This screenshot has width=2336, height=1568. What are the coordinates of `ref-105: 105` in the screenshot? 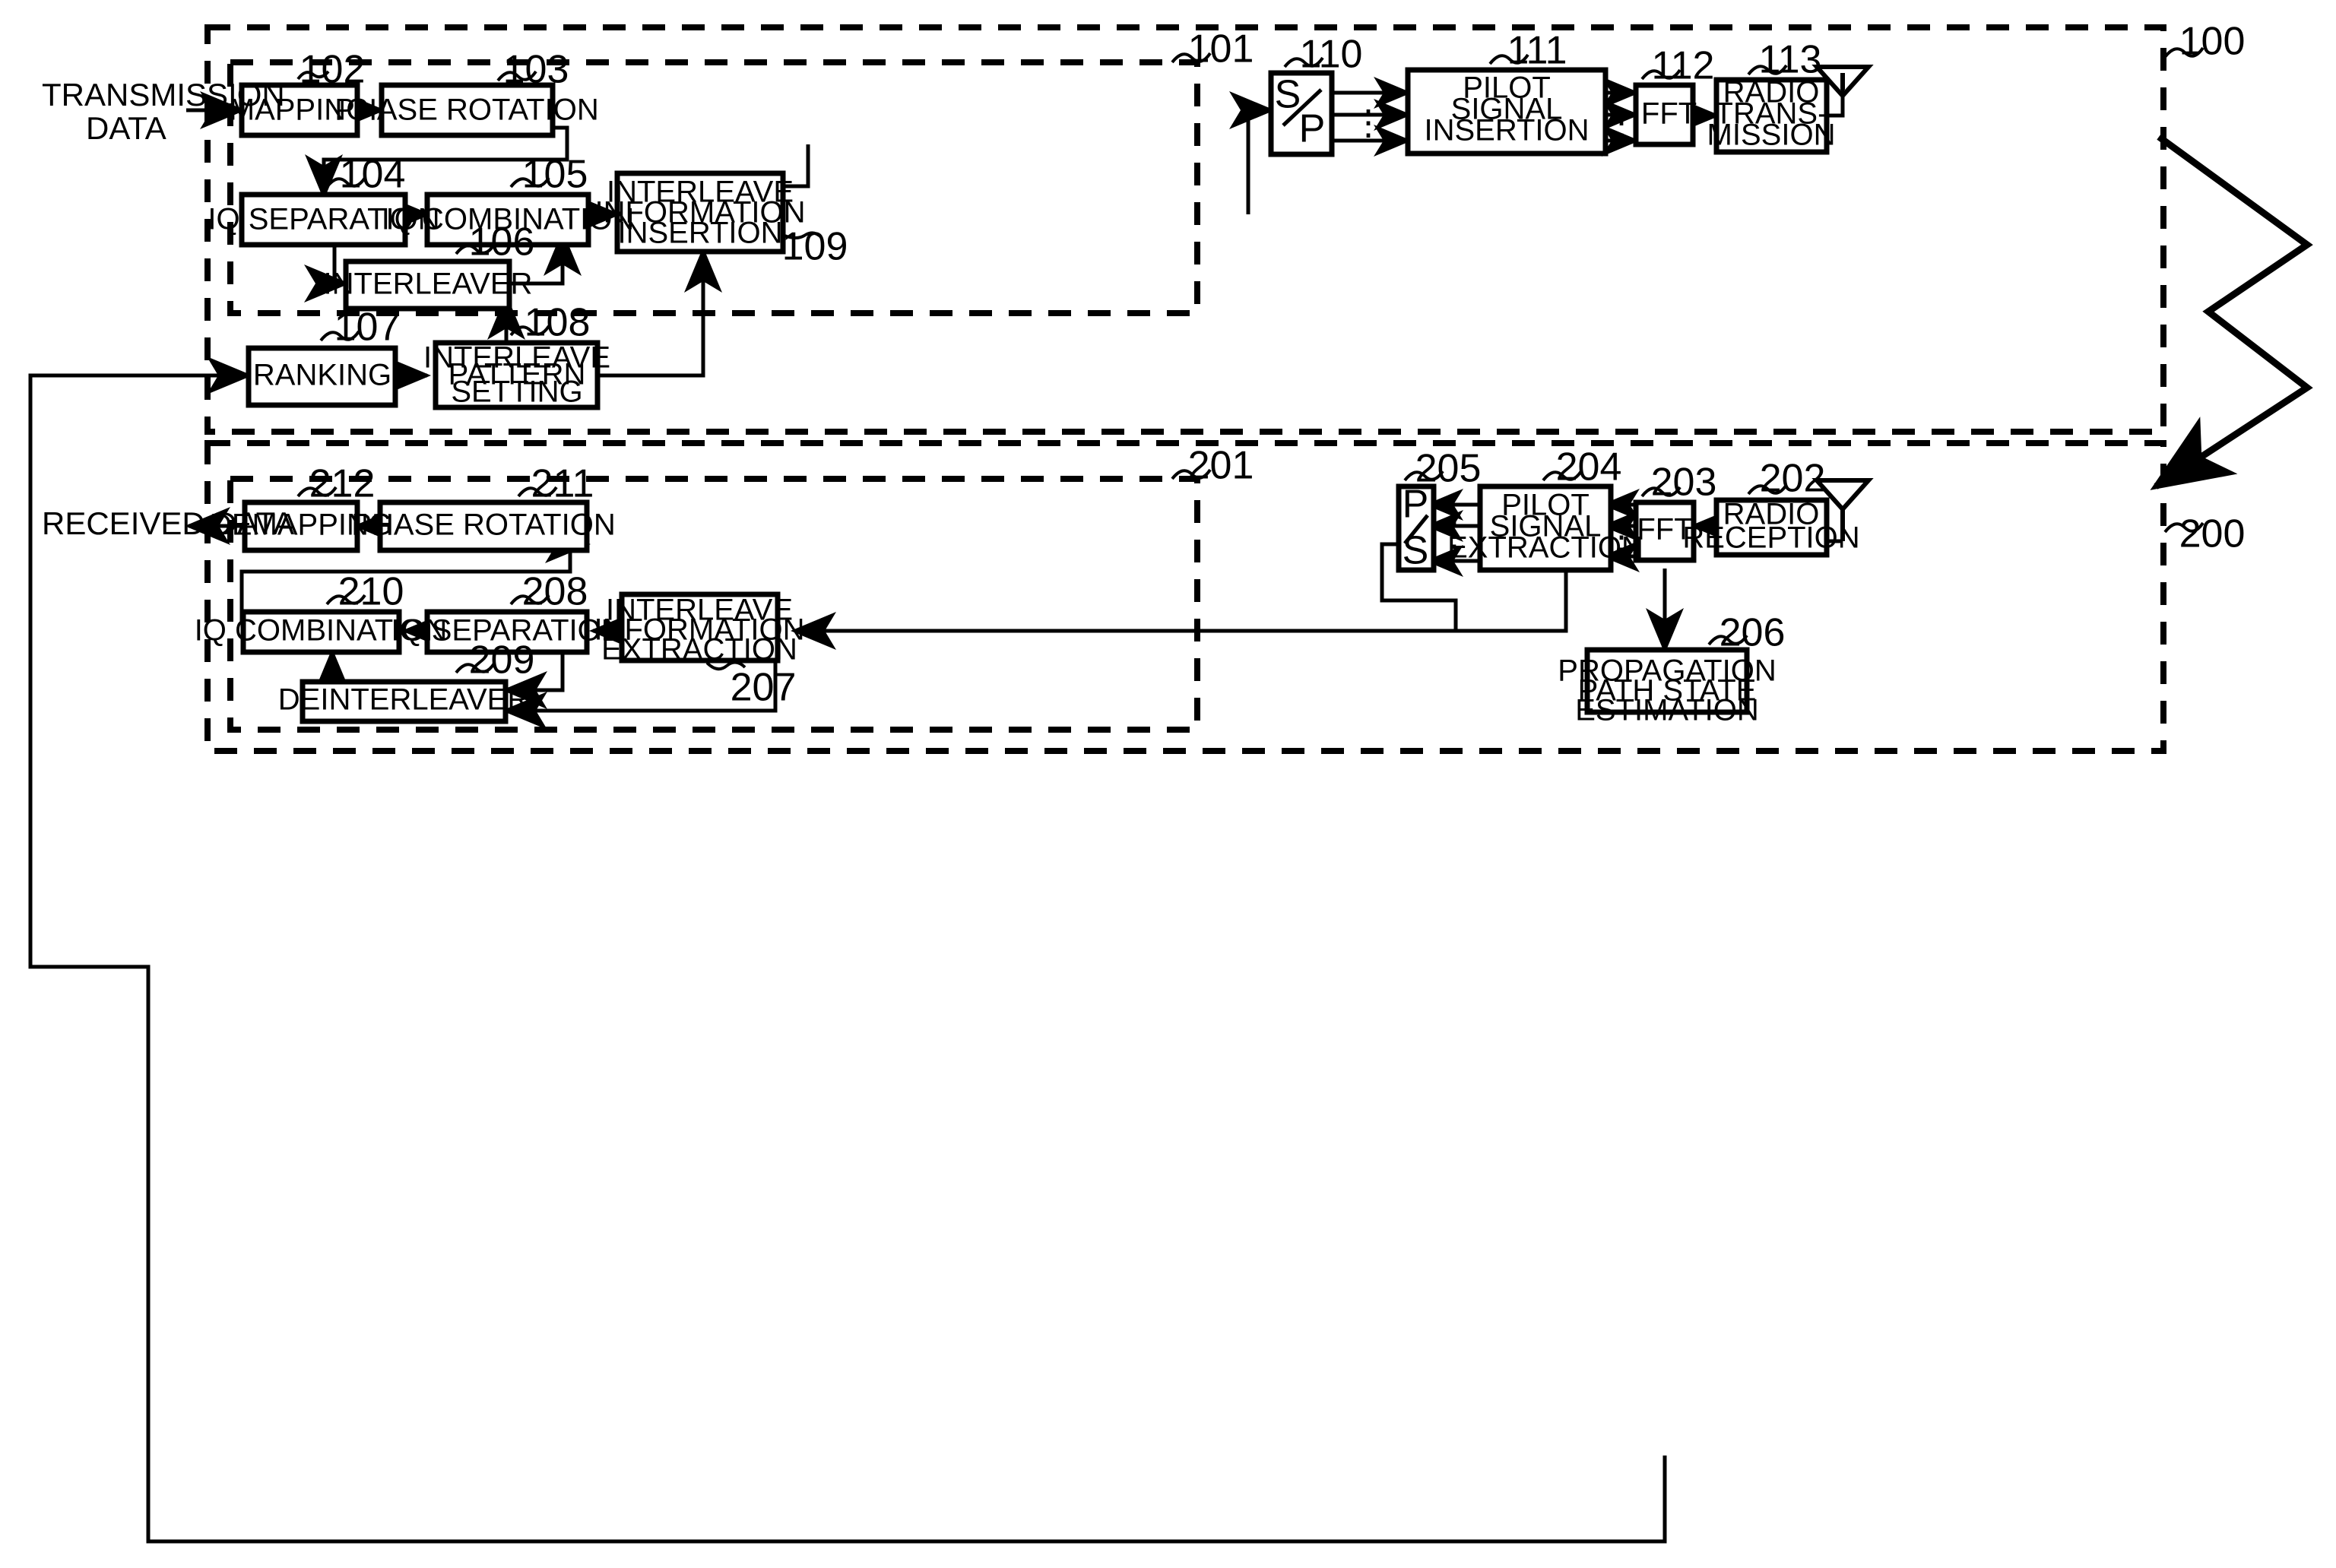 It's located at (555, 175).